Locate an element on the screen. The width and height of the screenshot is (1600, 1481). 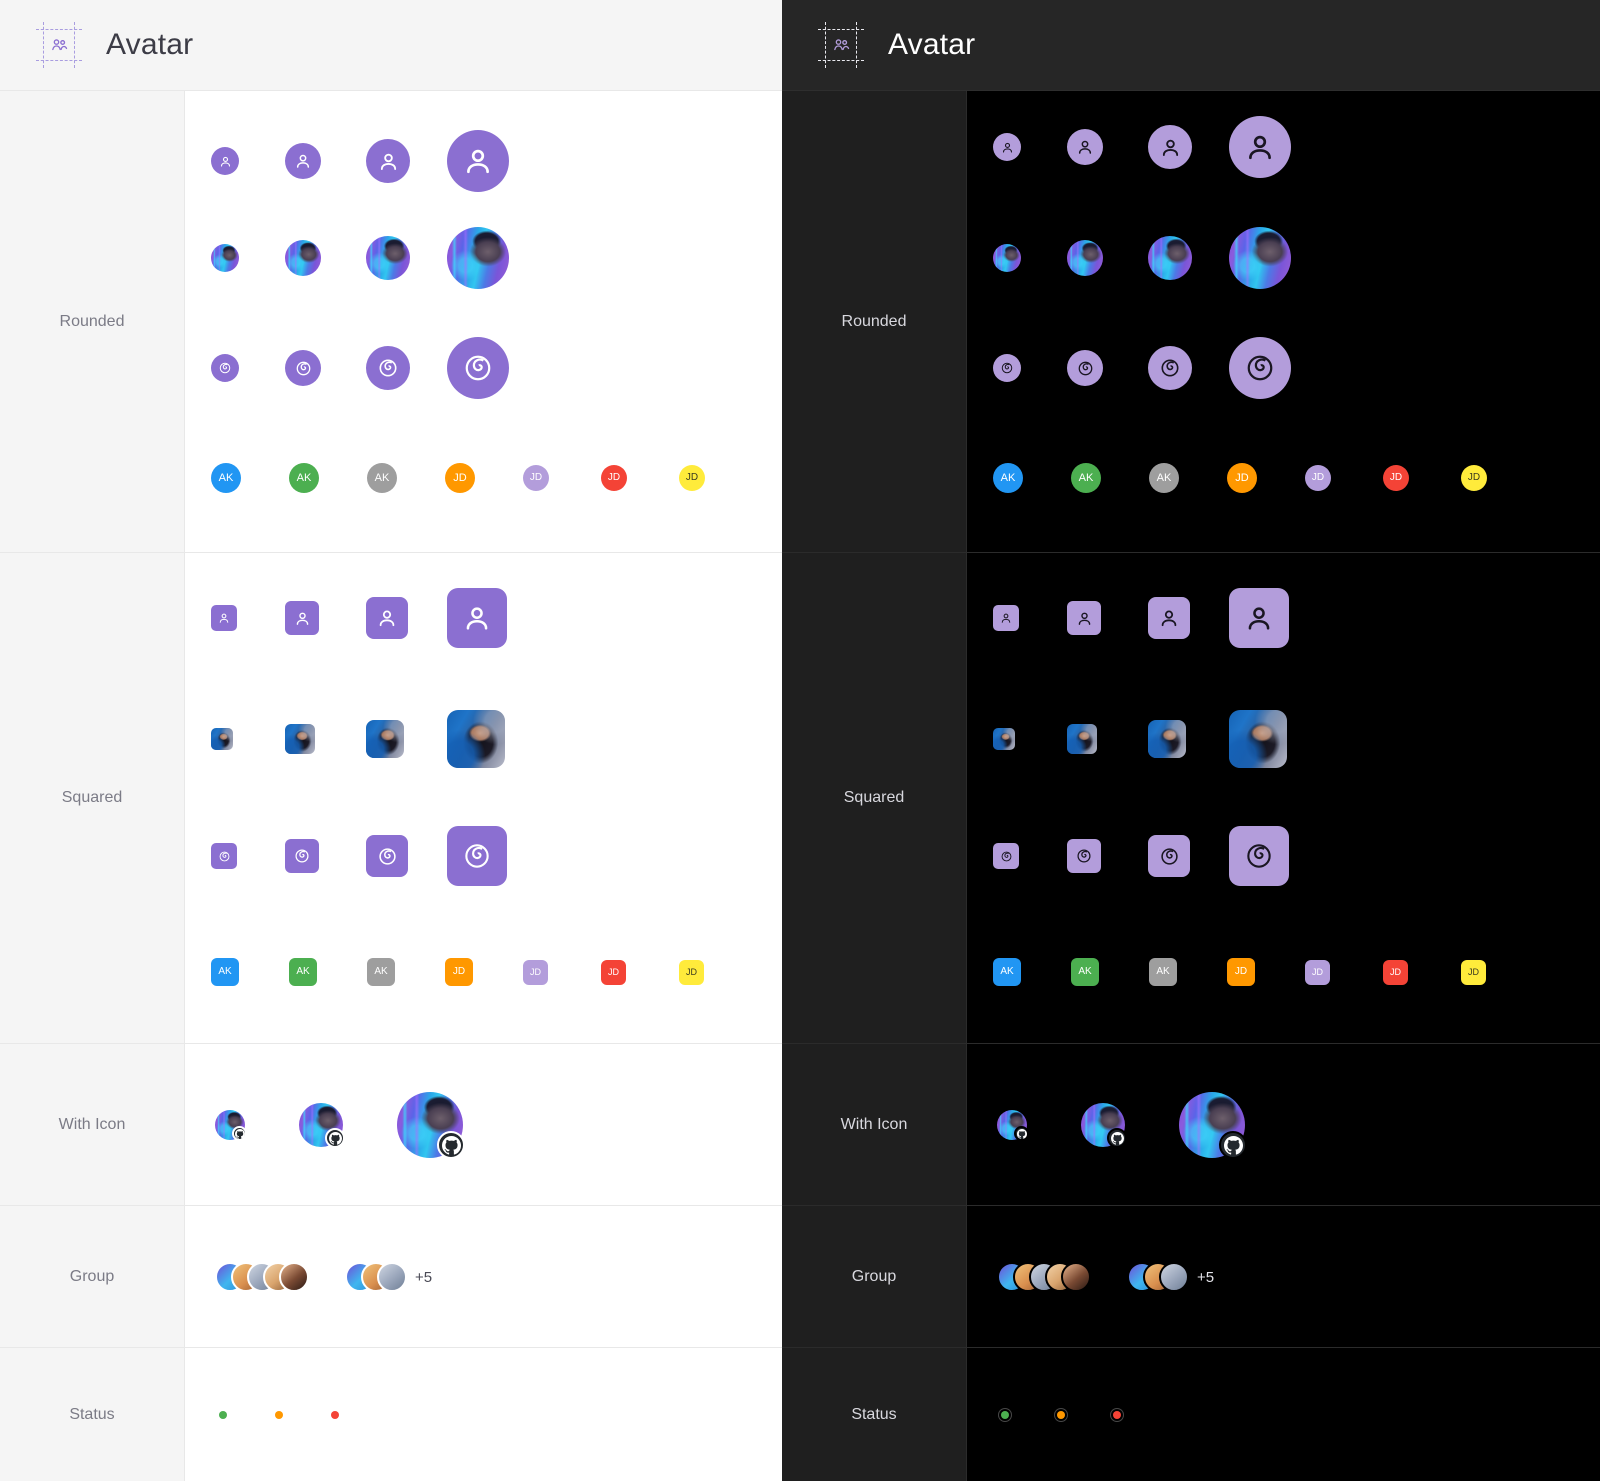
with-icon-line is located at coordinates (1283, 1125).